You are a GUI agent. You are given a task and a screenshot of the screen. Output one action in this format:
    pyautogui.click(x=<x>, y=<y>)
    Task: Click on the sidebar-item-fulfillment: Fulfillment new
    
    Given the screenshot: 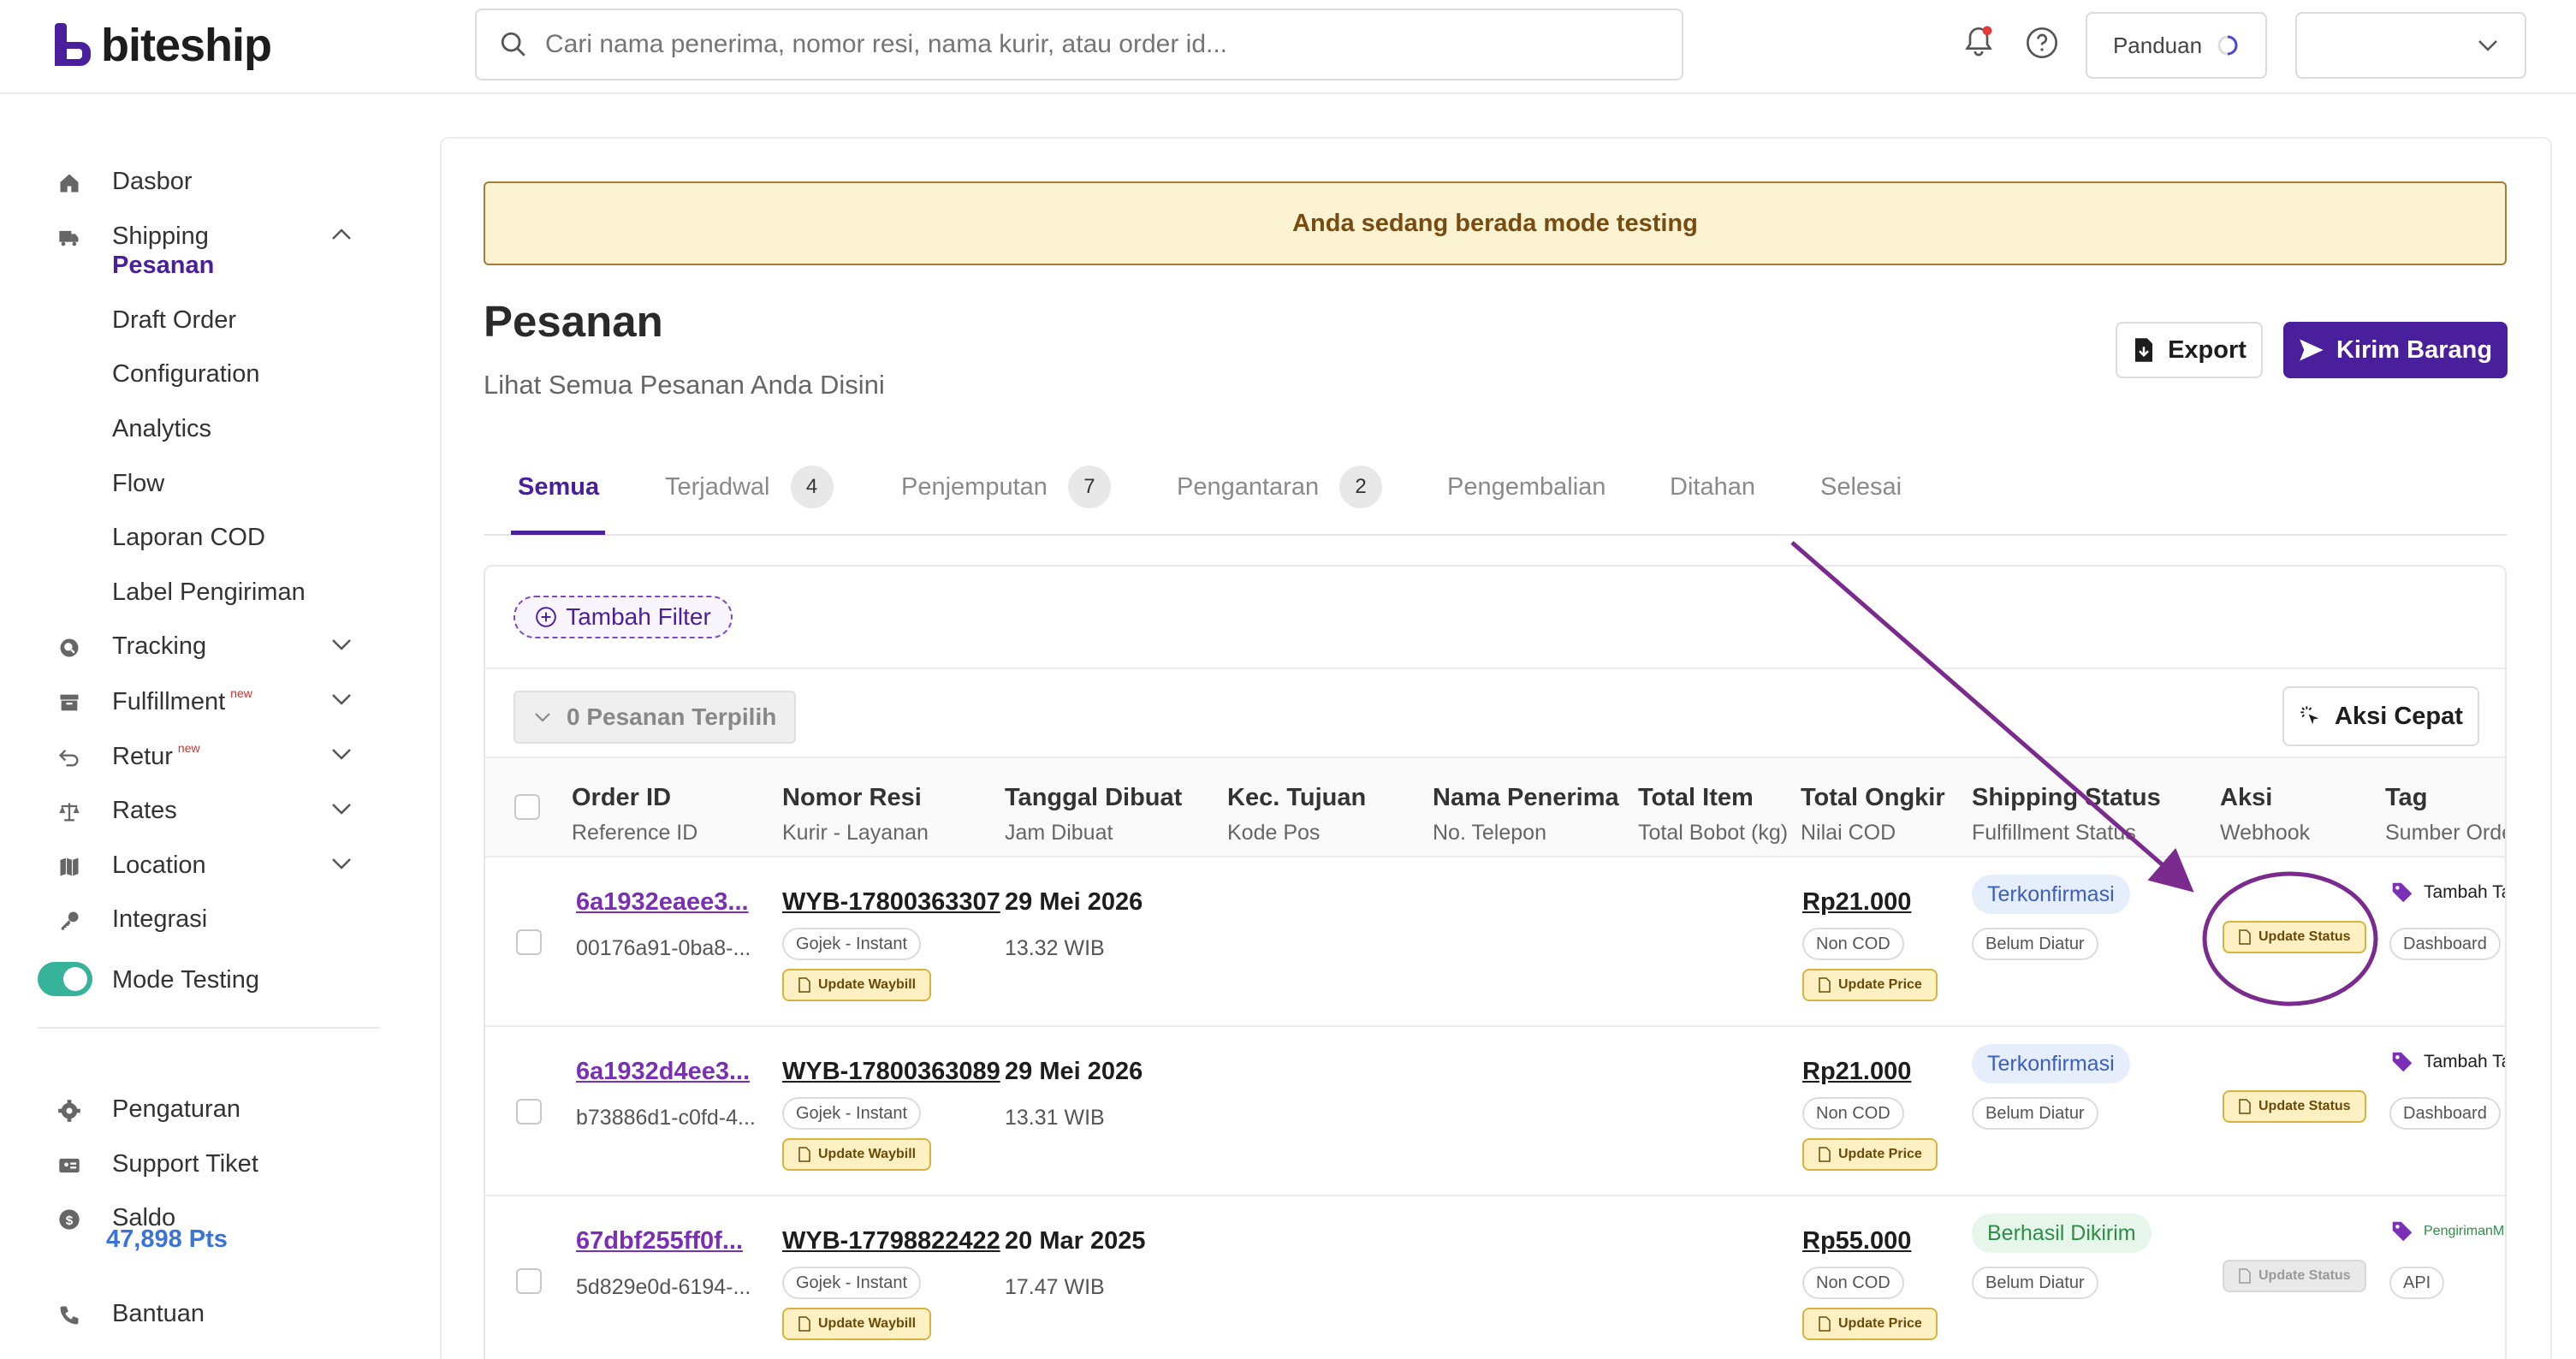 What is the action you would take?
    pyautogui.click(x=188, y=701)
    